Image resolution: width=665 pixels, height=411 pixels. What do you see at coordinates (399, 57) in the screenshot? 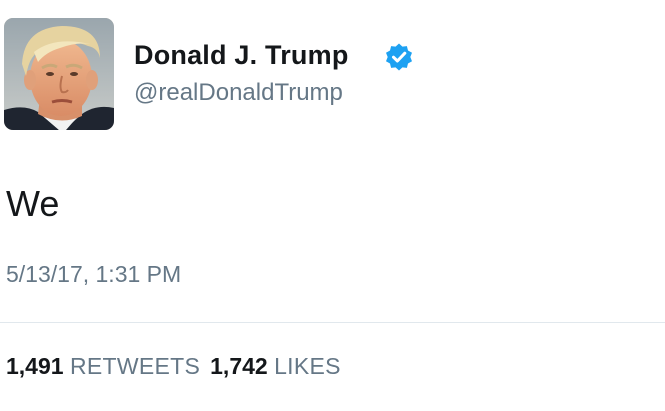
I see `verified-badge-icon` at bounding box center [399, 57].